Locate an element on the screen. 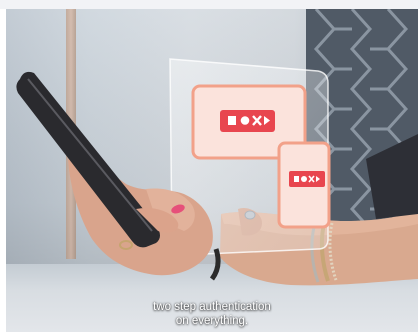  subtitle-line-2: on everything. is located at coordinates (212, 321).